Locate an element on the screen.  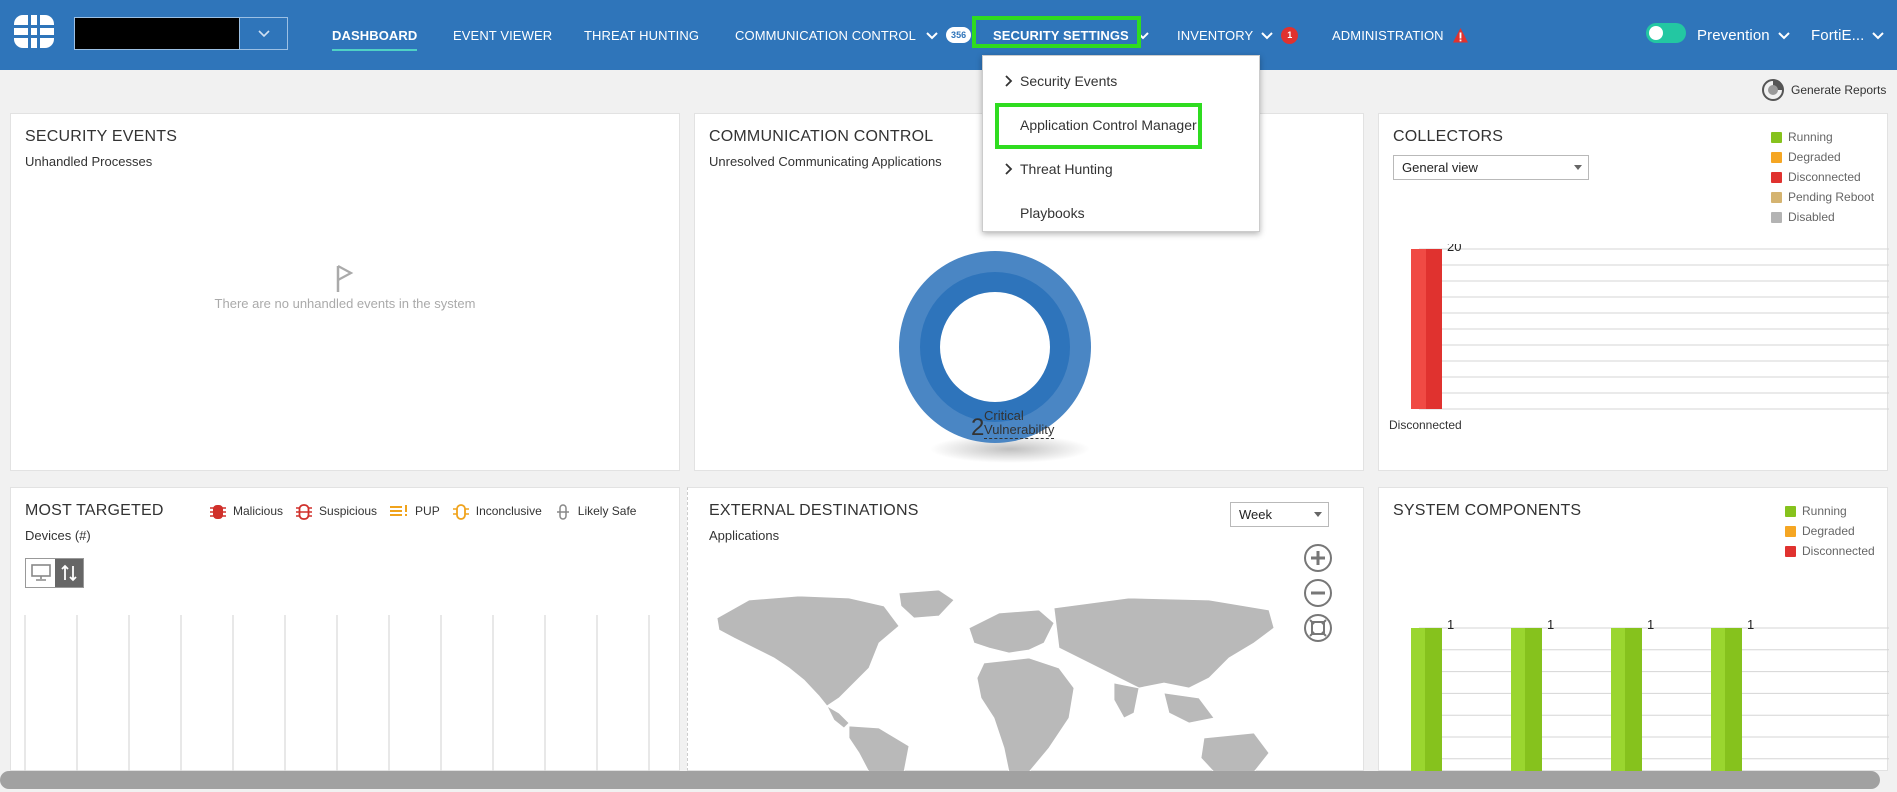
chevron-right-icon is located at coordinates (1009, 81).